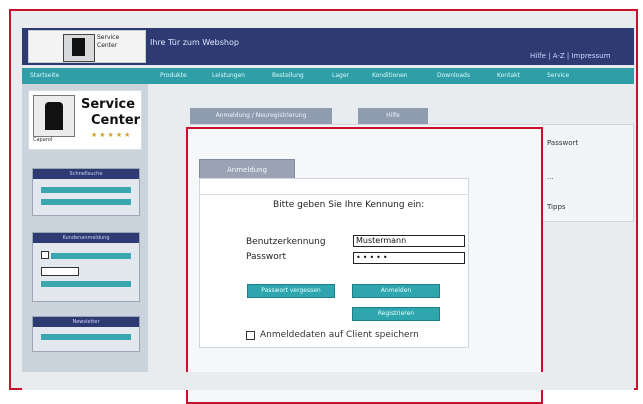 The height and width of the screenshot is (404, 643). I want to click on sidebar-box-newsletter: Newsletter, so click(86, 334).